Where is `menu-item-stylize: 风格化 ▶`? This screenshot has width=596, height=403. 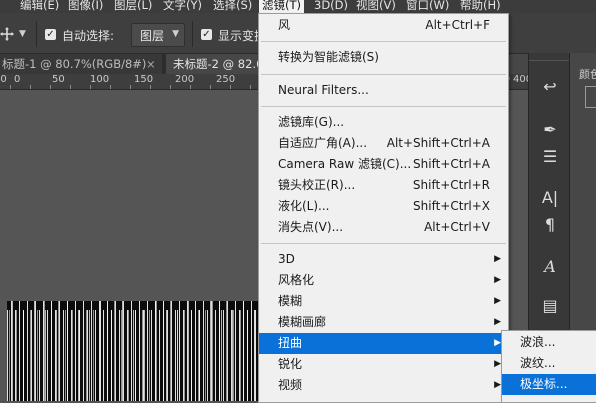
menu-item-stylize: 风格化 ▶ is located at coordinates (383, 280).